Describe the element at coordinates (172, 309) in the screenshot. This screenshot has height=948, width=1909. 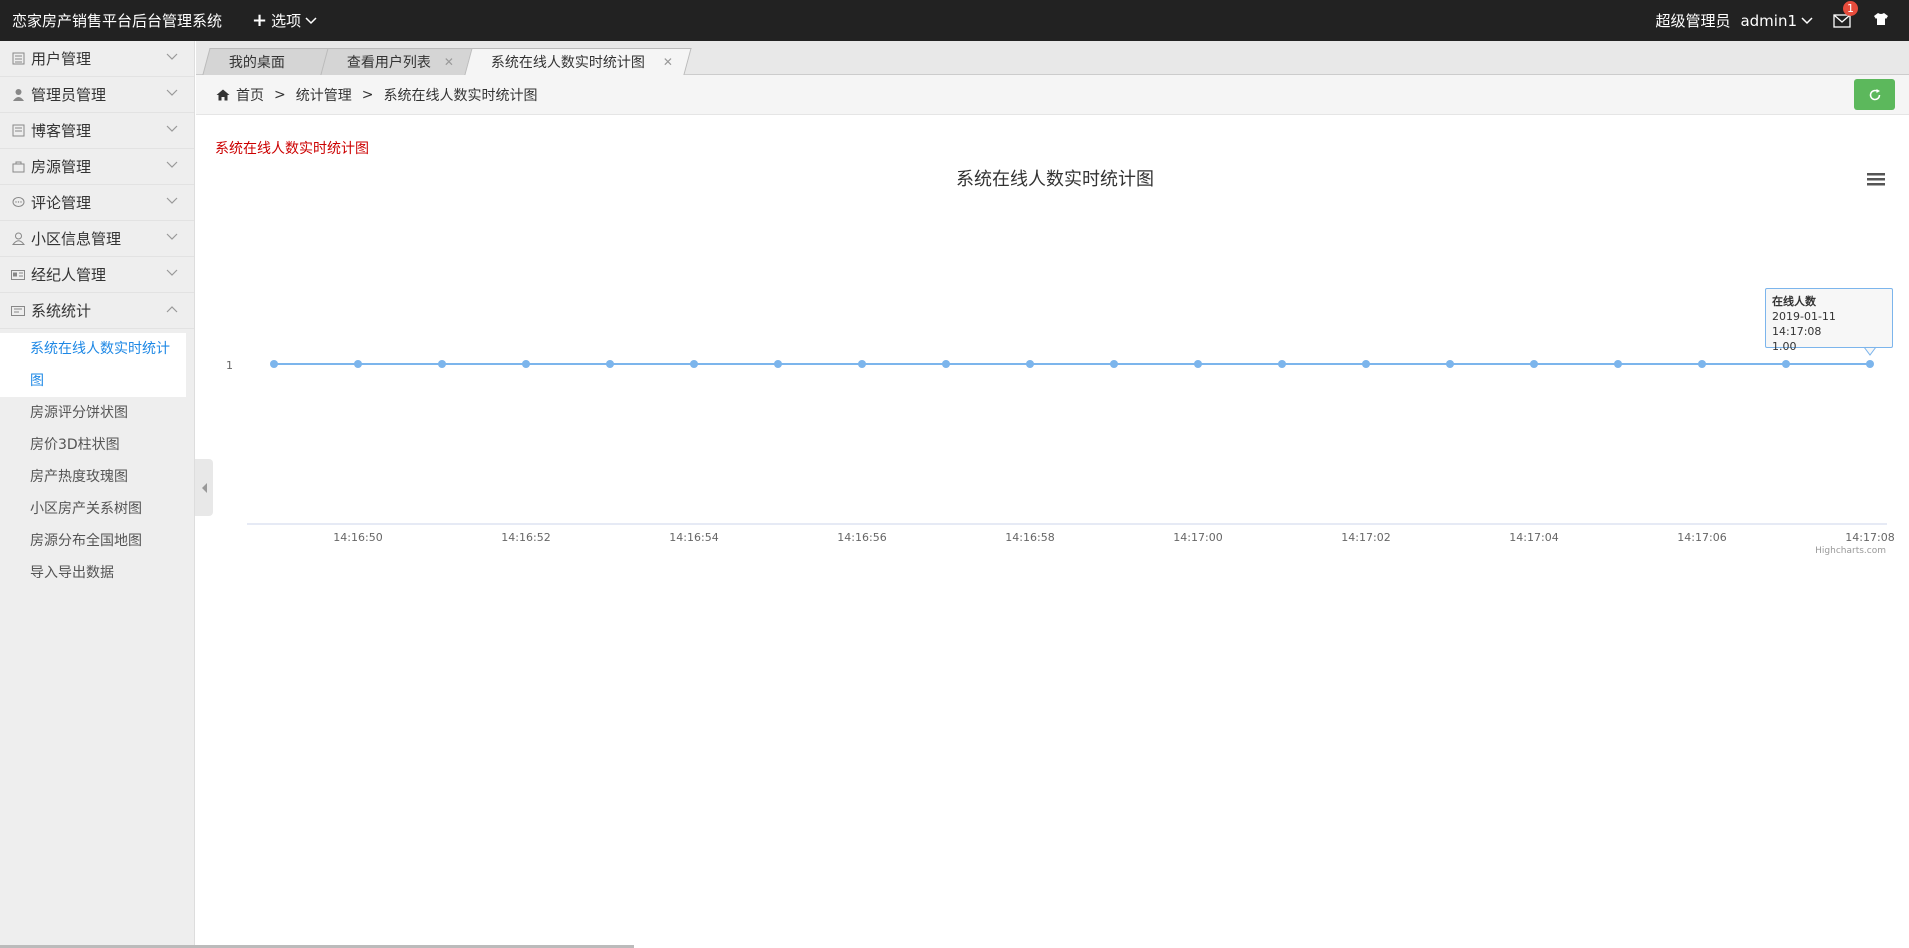
I see `chevron-up-icon` at that location.